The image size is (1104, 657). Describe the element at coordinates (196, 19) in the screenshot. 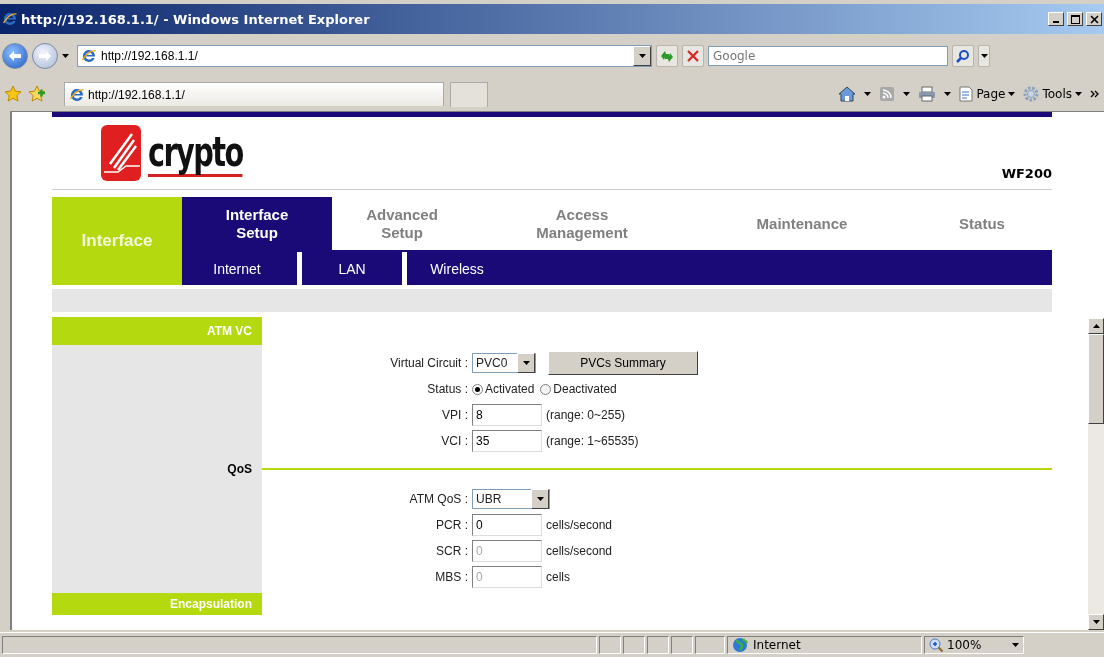

I see `window-title: http://192.168.1.1/ - Windows Internet Explorer` at that location.